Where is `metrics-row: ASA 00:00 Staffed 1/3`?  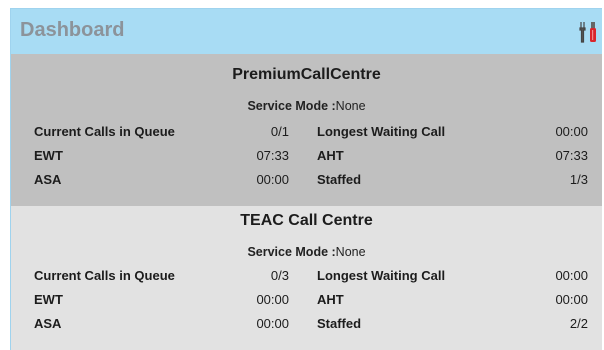 metrics-row: ASA 00:00 Staffed 1/3 is located at coordinates (306, 180).